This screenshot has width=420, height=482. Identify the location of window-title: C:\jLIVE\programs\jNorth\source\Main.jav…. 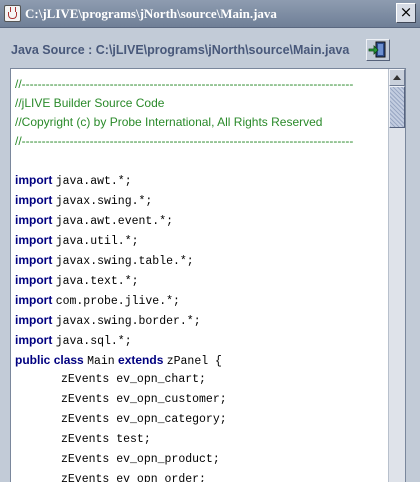
(151, 13).